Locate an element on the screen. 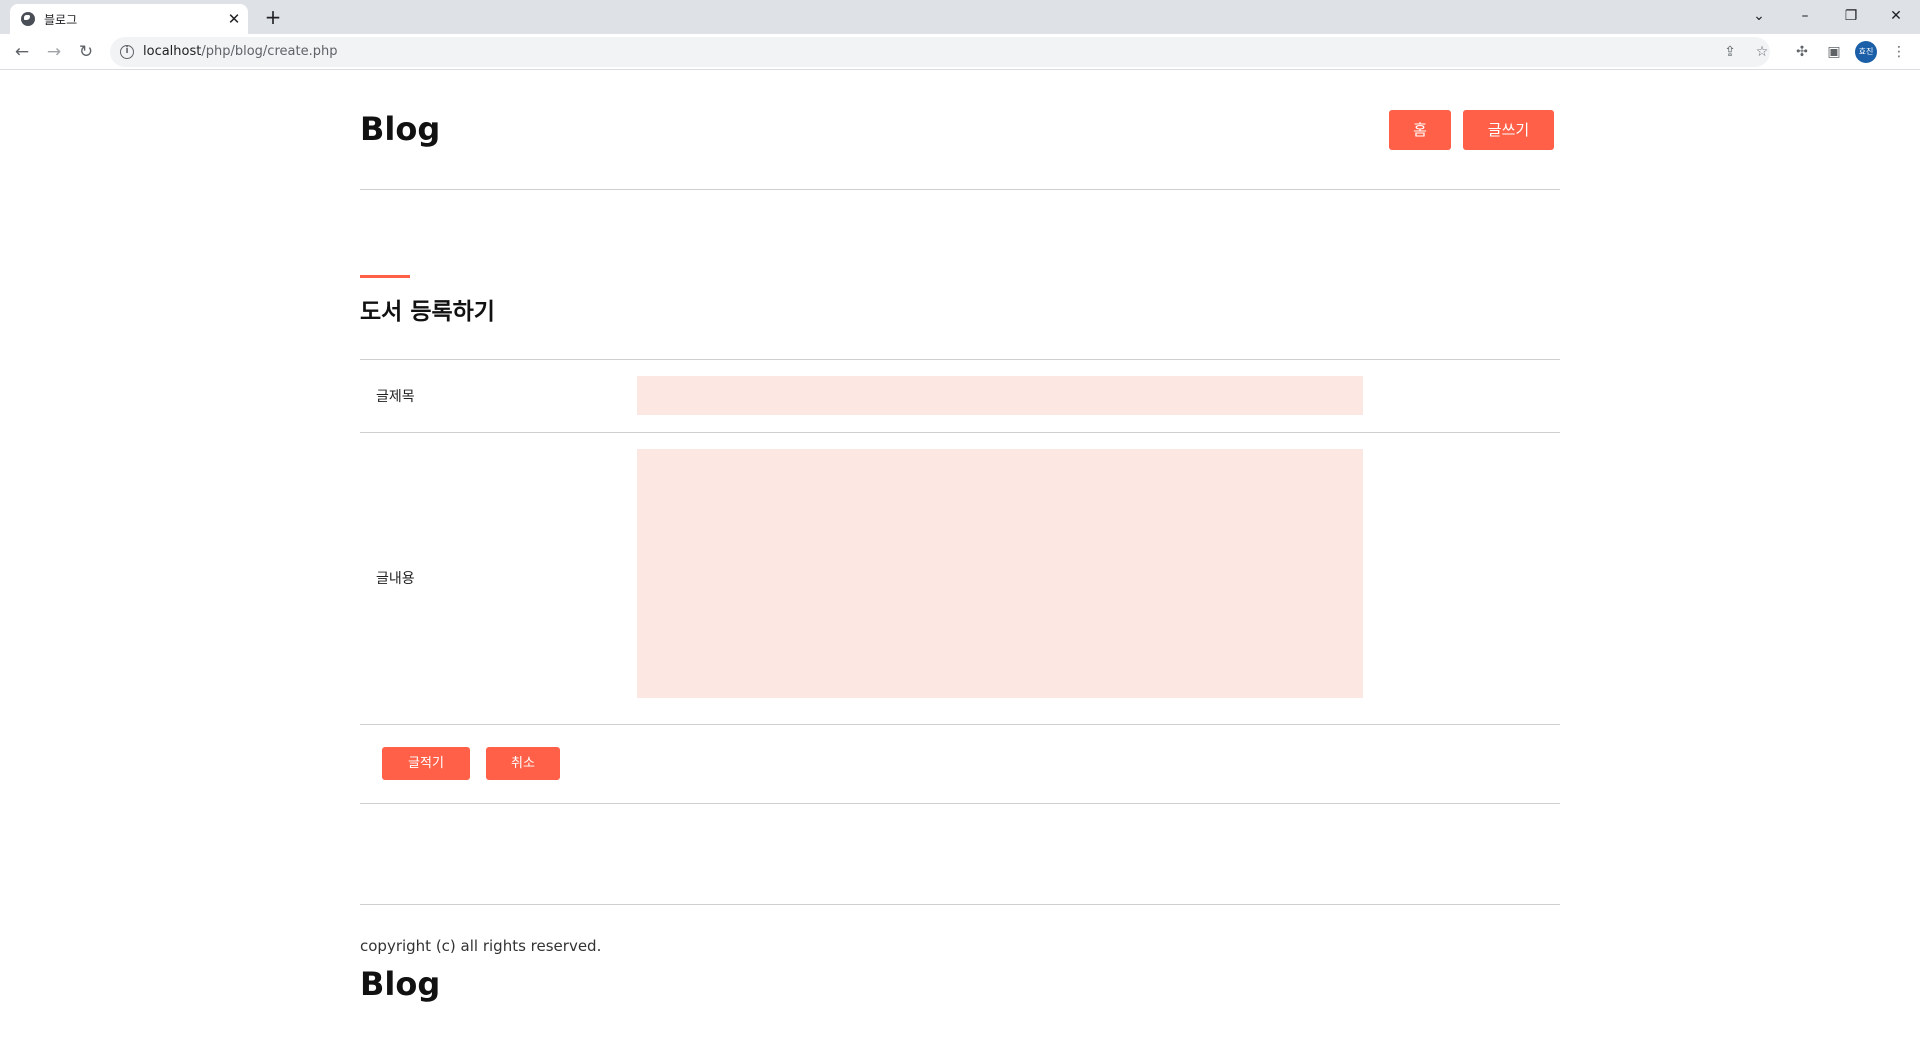  avatar: 효진 is located at coordinates (1866, 52).